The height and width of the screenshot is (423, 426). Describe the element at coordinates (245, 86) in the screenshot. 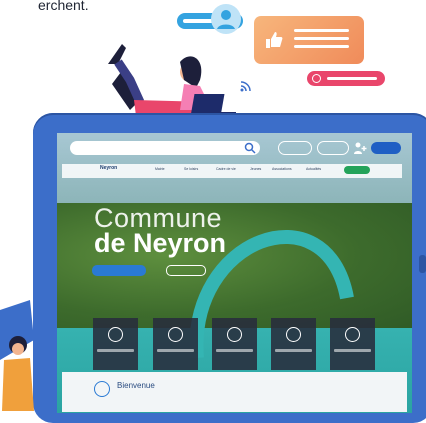

I see `rss-icon` at that location.